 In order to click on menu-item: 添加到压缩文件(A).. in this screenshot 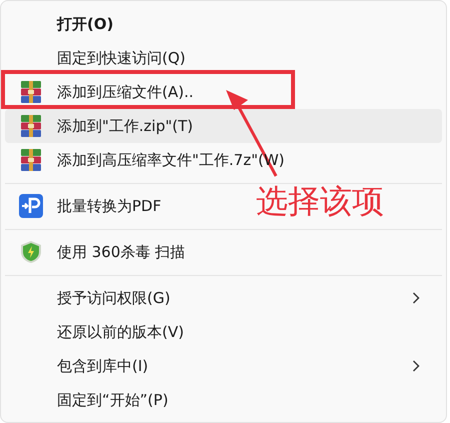, I will do `click(117, 92)`.